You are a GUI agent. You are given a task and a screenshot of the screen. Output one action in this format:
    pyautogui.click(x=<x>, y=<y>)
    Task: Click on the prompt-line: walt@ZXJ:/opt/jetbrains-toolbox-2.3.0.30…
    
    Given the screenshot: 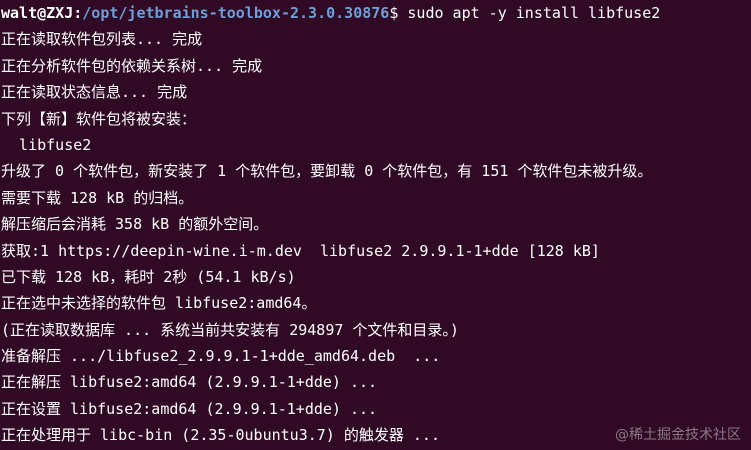 What is the action you would take?
    pyautogui.click(x=376, y=13)
    